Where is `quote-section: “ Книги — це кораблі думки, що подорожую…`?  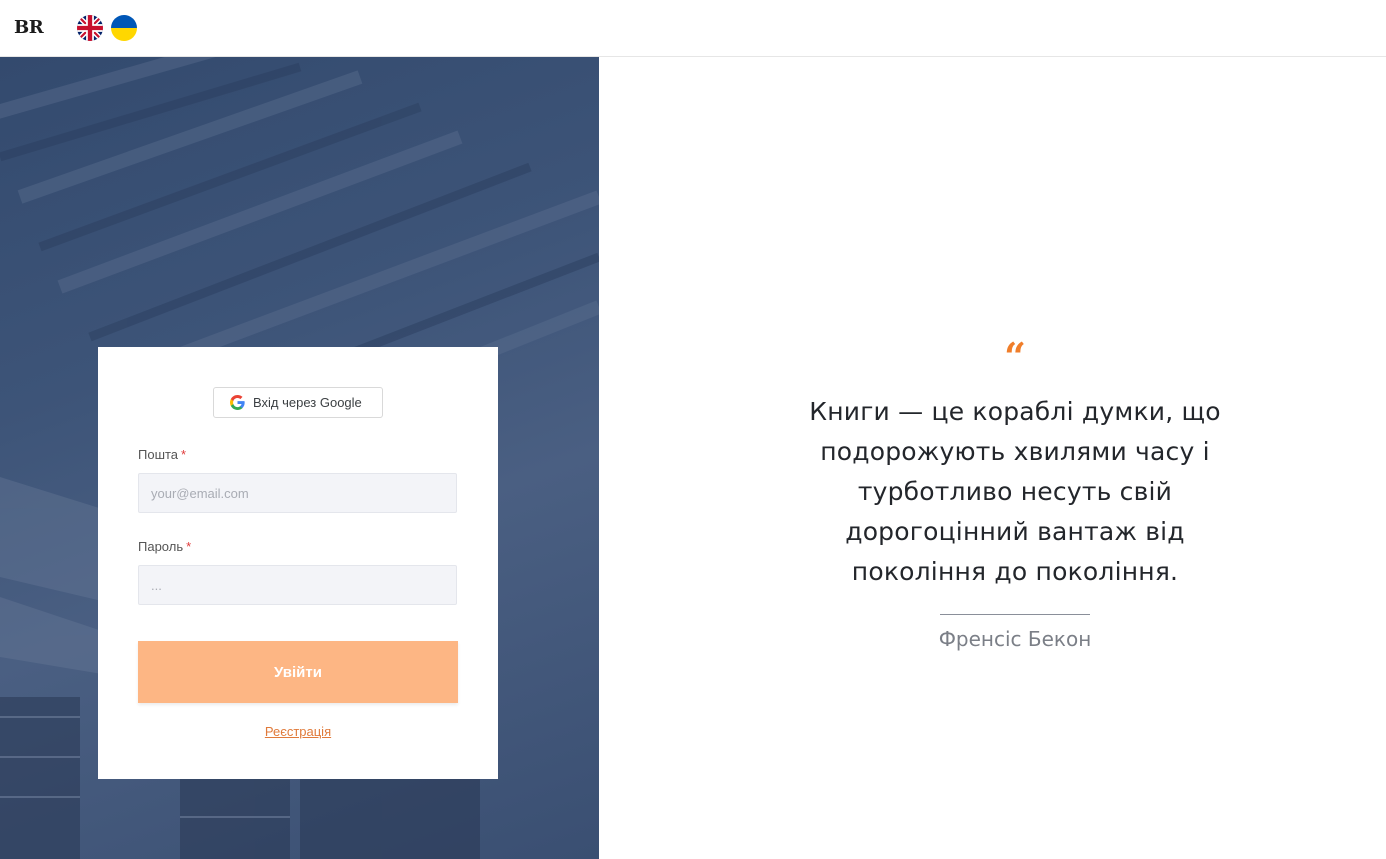 quote-section: “ Книги — це кораблі думки, що подорожую… is located at coordinates (1015, 493).